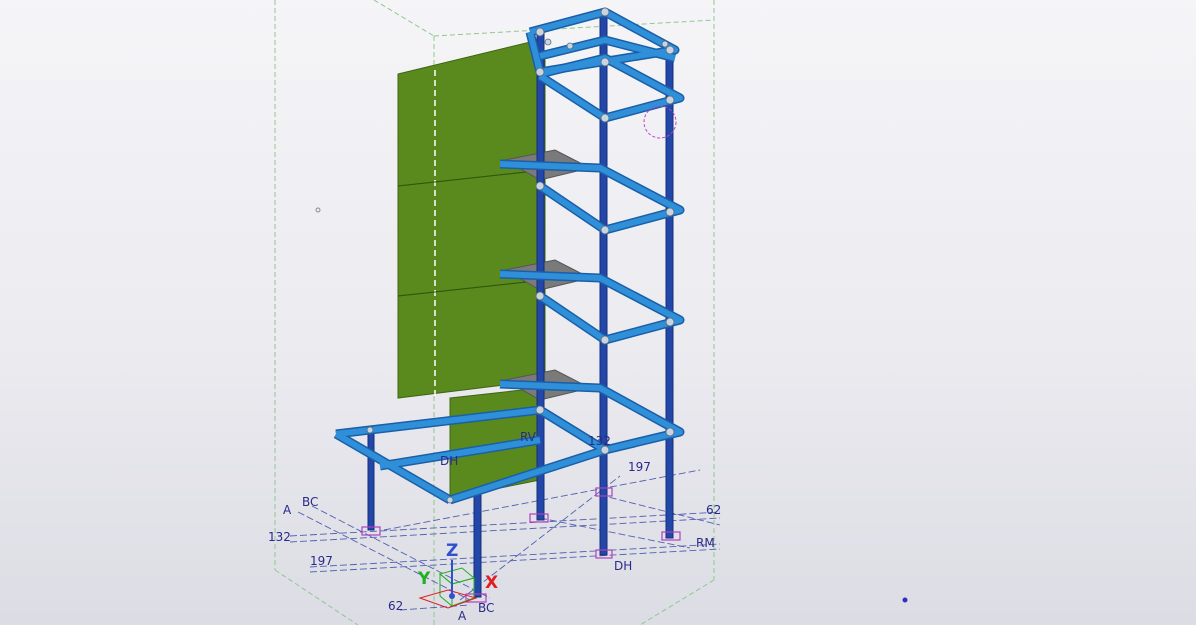  I want to click on grid-label-left-bc: BC, so click(310, 502).